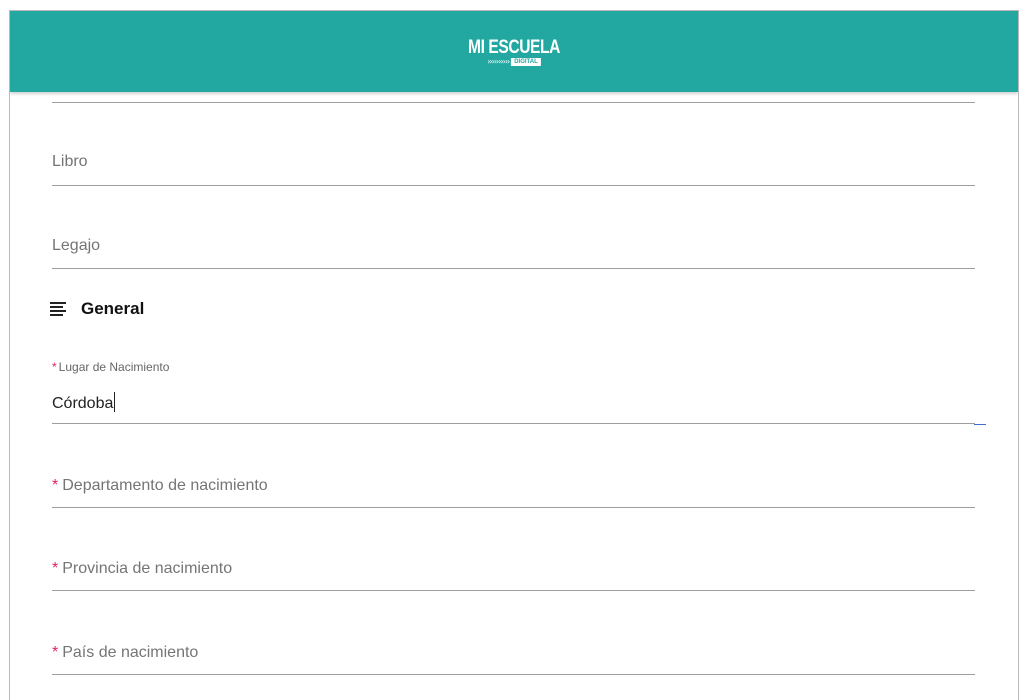  I want to click on mi-escuela-logo: MI ESCUELA ›››››››››› DIGITAL, so click(514, 52).